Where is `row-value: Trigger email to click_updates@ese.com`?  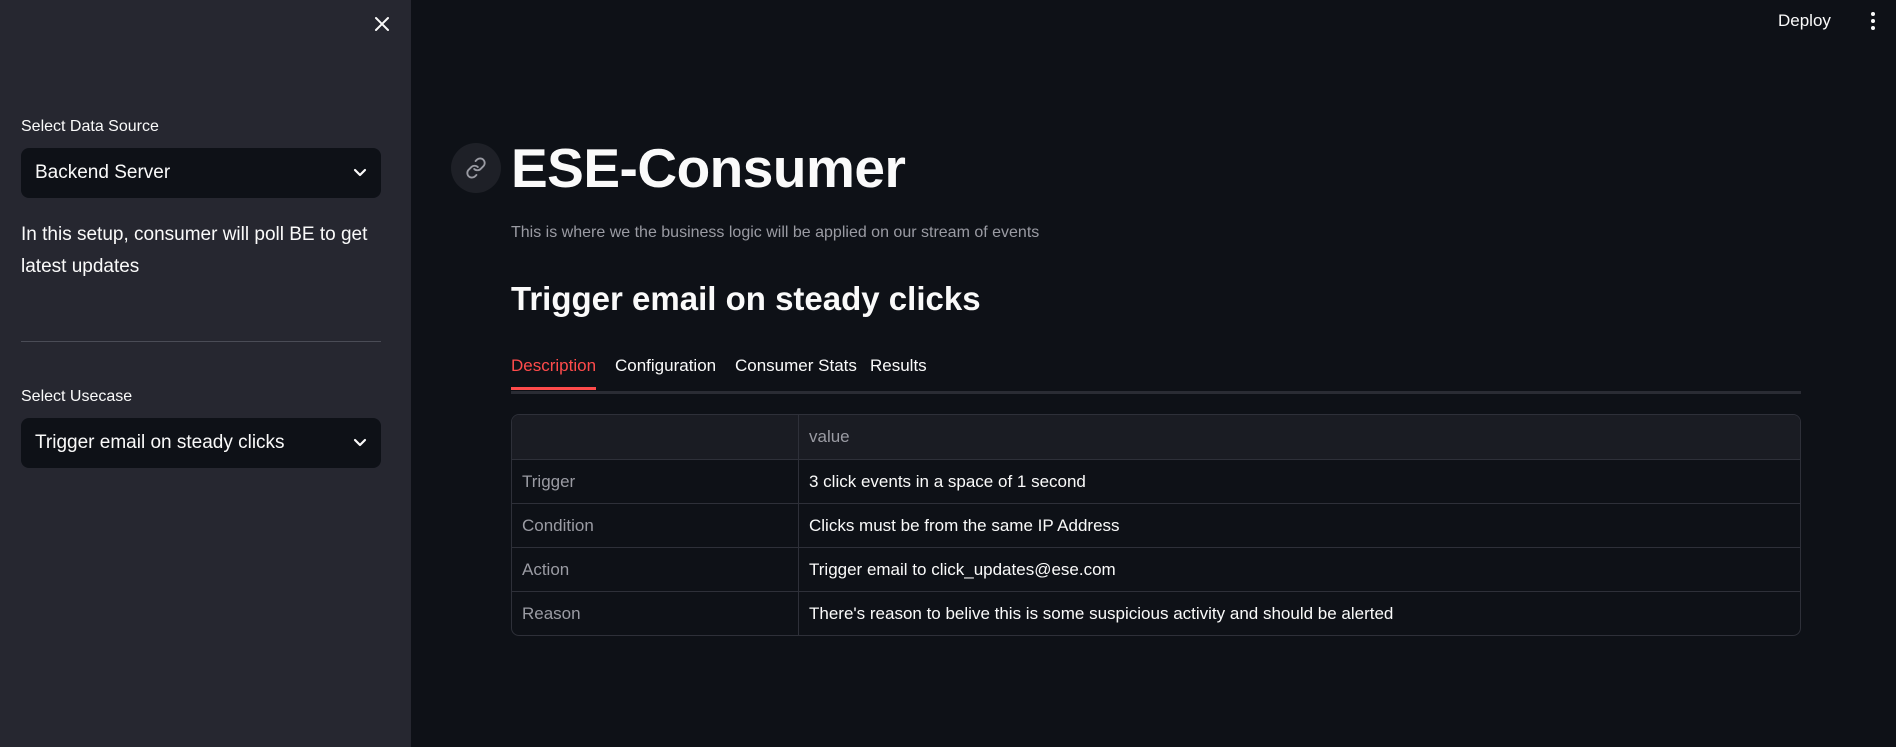
row-value: Trigger email to click_updates@ese.com is located at coordinates (962, 569).